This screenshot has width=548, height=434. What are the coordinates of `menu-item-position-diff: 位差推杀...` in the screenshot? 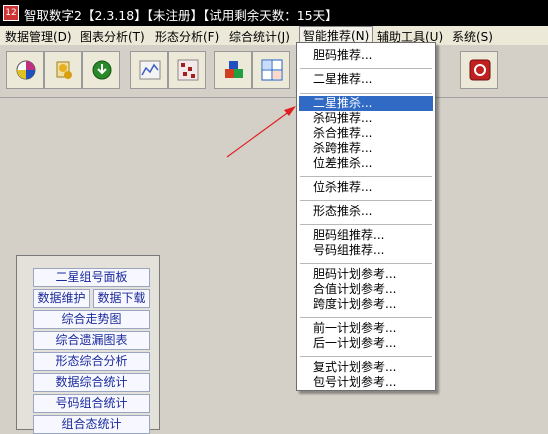 It's located at (366, 163).